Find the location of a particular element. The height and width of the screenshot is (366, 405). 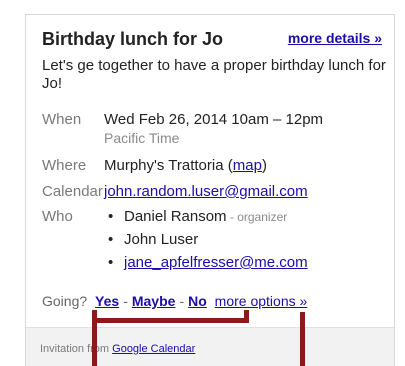

map-link: map is located at coordinates (247, 165).